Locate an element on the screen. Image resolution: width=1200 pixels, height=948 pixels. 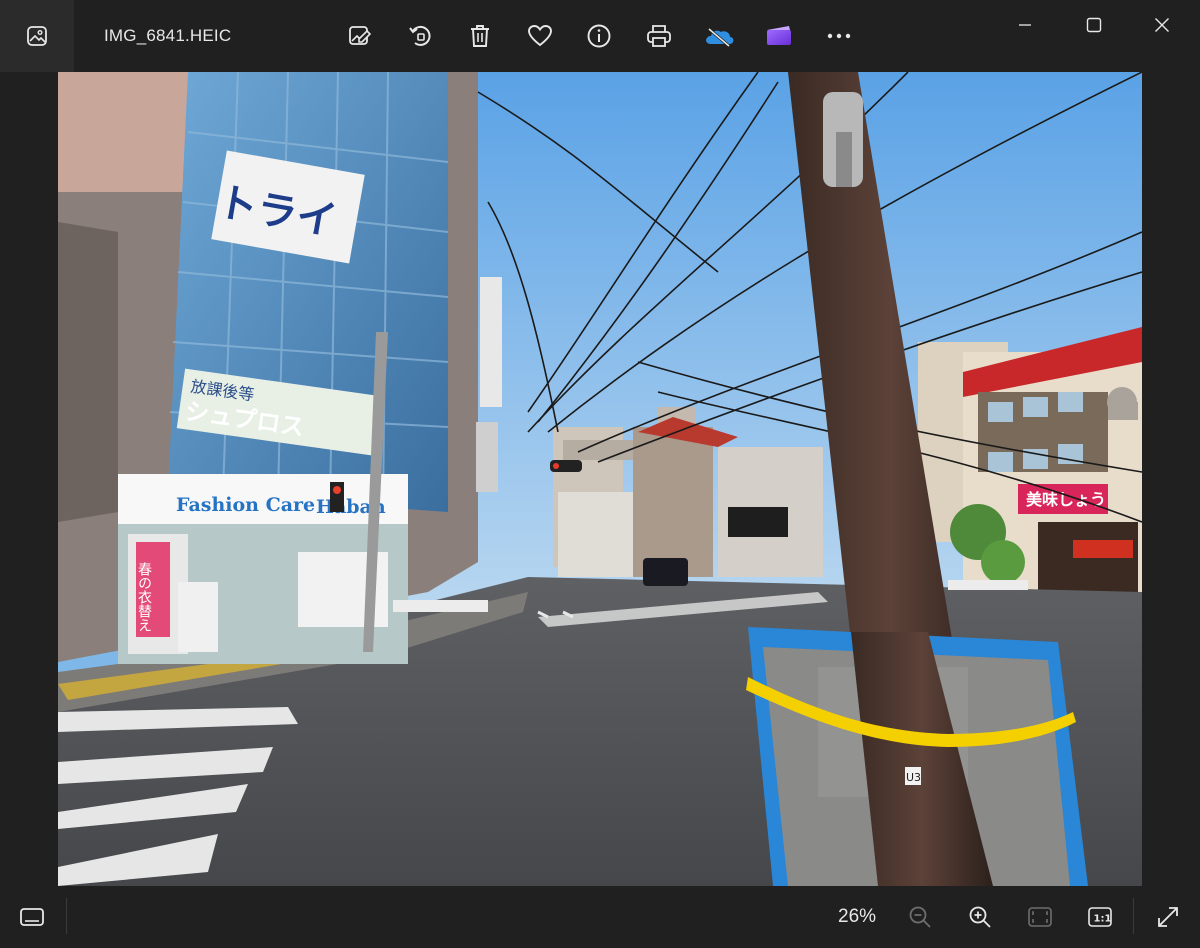
photos-app-button is located at coordinates (37, 36).